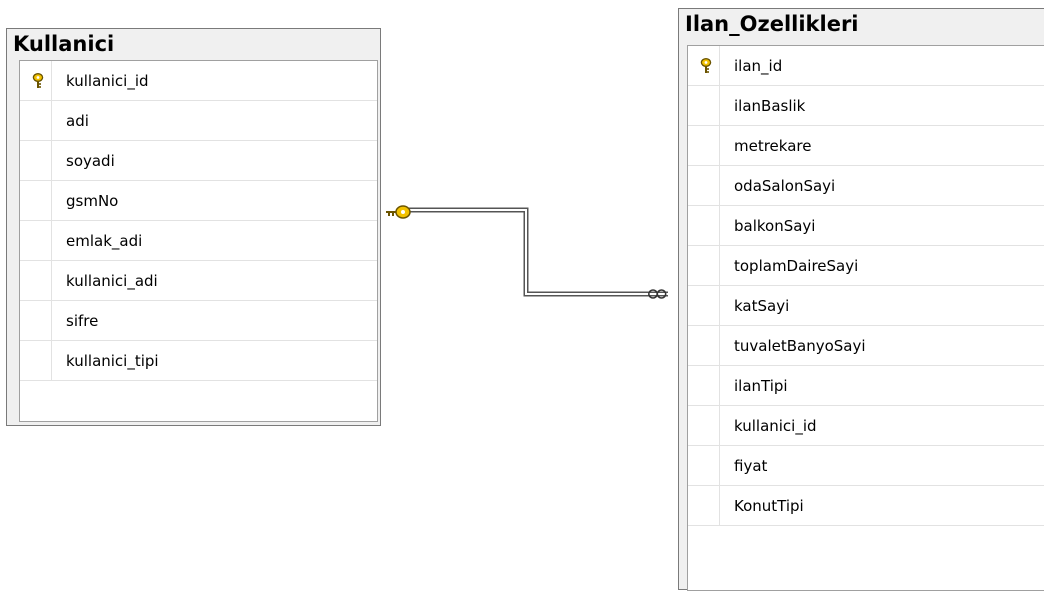 The height and width of the screenshot is (591, 1044). What do you see at coordinates (534, 252) in the screenshot?
I see `relationship-line` at bounding box center [534, 252].